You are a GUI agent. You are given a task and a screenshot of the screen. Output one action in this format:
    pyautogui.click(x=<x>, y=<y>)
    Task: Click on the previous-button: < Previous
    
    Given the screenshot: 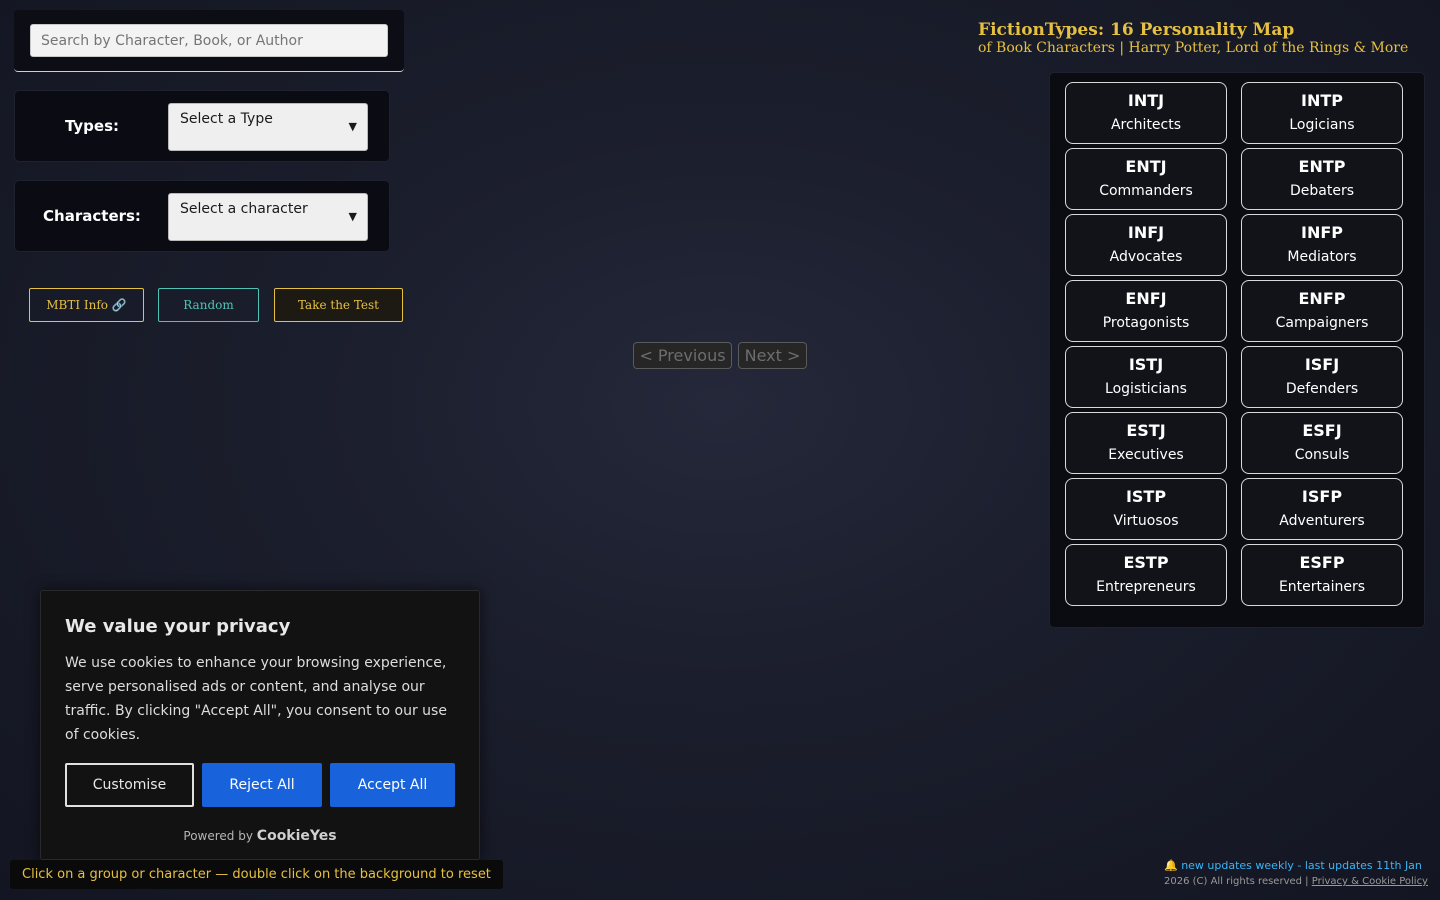 What is the action you would take?
    pyautogui.click(x=682, y=355)
    